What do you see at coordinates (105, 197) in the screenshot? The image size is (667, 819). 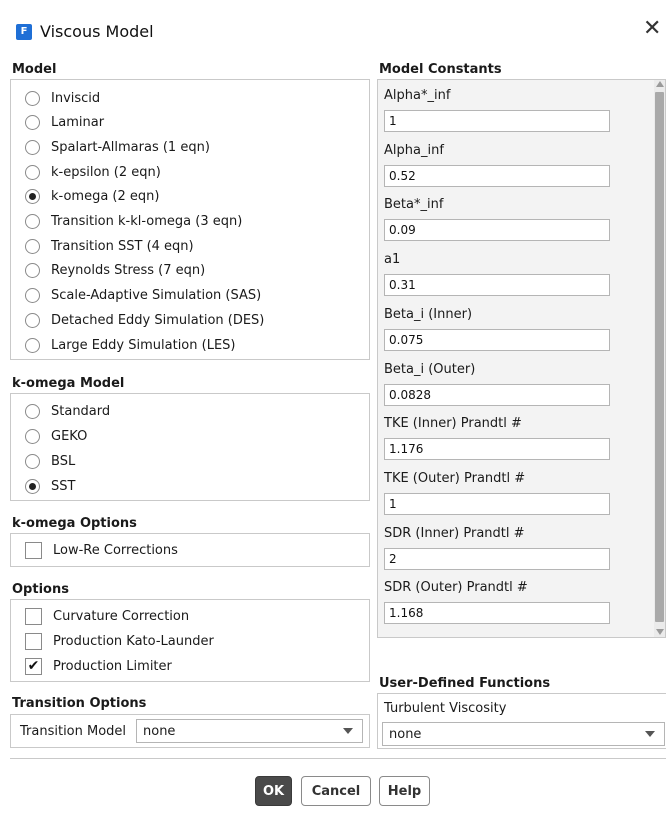 I see `option-label: k-omega (2 eqn)` at bounding box center [105, 197].